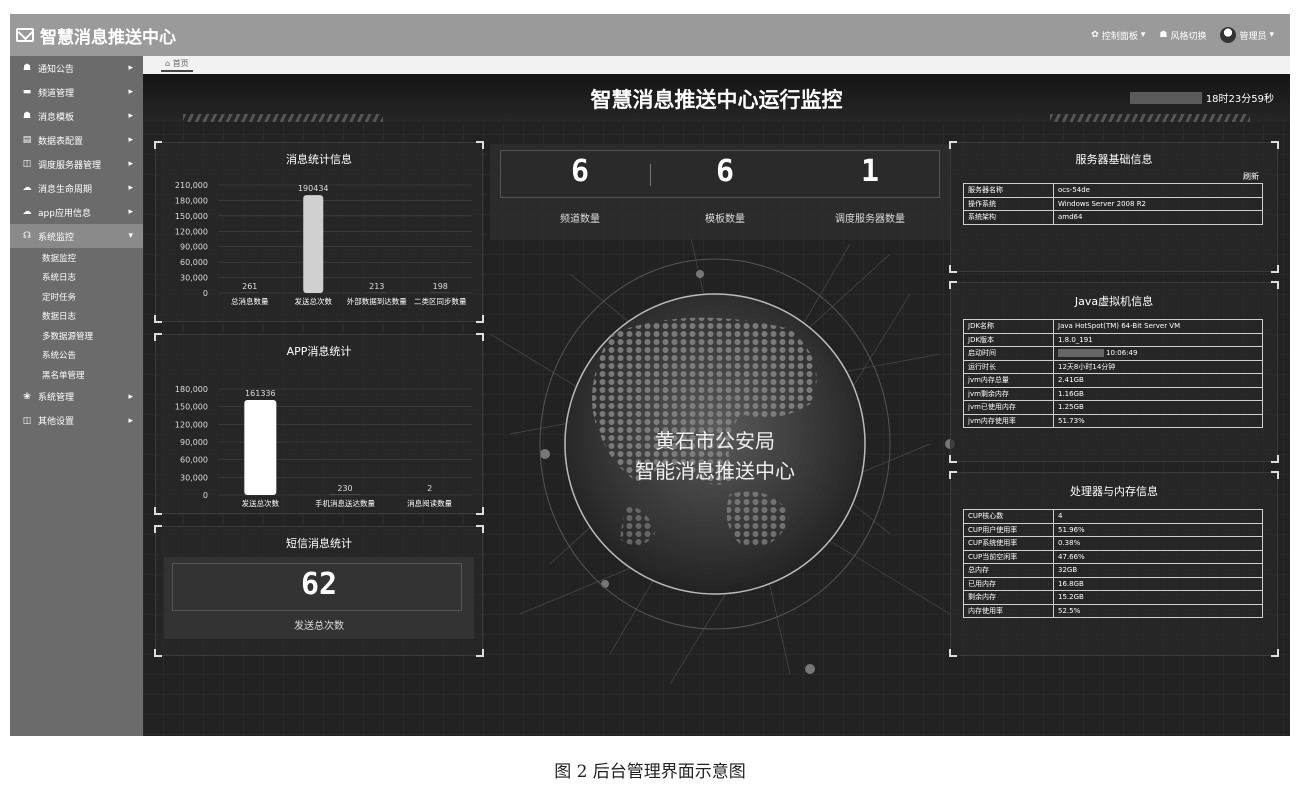  What do you see at coordinates (1158, 203) in the screenshot?
I see `table-value: Windows Server 2008 R2` at bounding box center [1158, 203].